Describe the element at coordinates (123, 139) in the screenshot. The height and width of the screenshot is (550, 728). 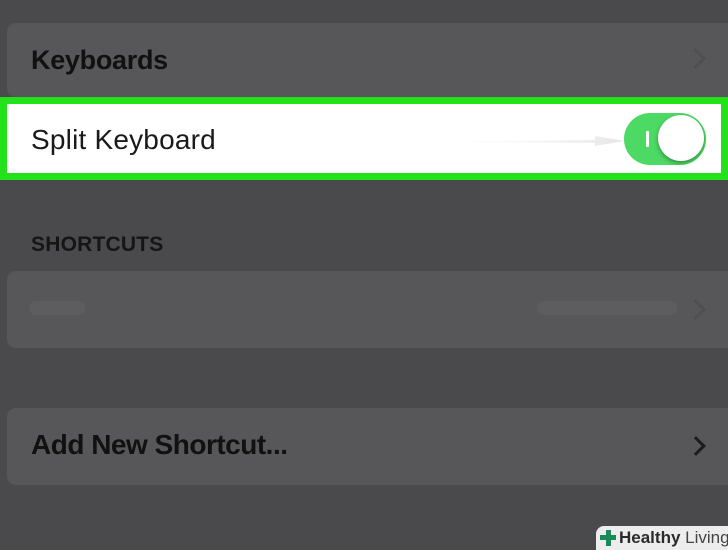
I see `split-keyboard-label: Split Keyboard` at that location.